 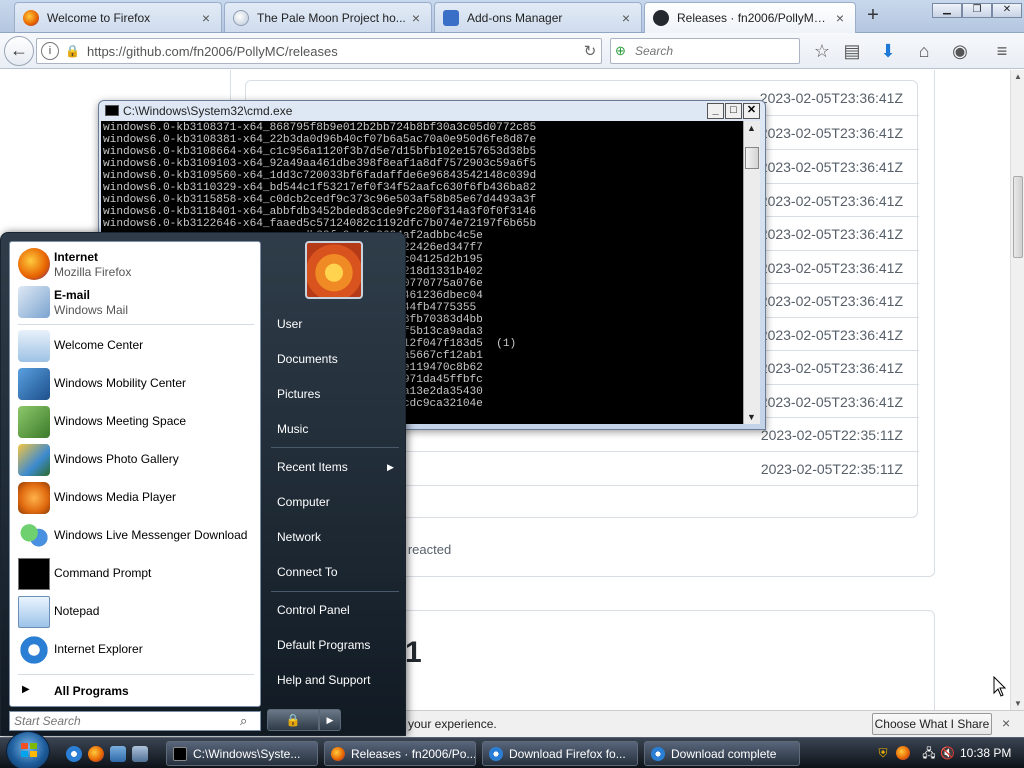 What do you see at coordinates (334, 270) in the screenshot?
I see `user-picture-flower` at bounding box center [334, 270].